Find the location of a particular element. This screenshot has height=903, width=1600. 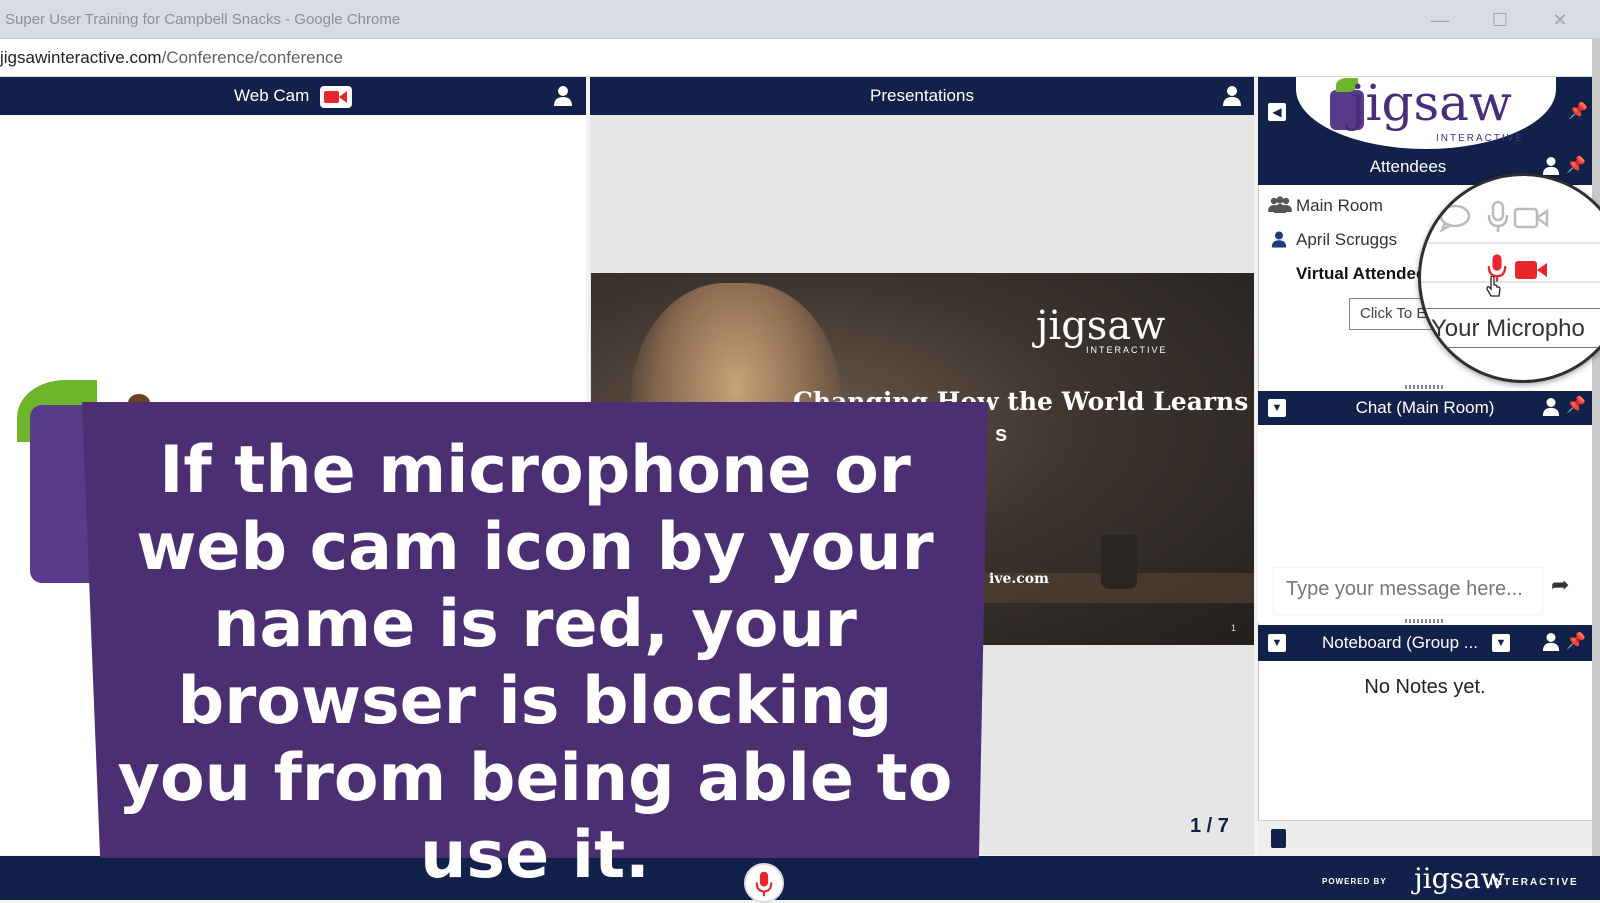

attendees-title: Attendees is located at coordinates (1408, 166).